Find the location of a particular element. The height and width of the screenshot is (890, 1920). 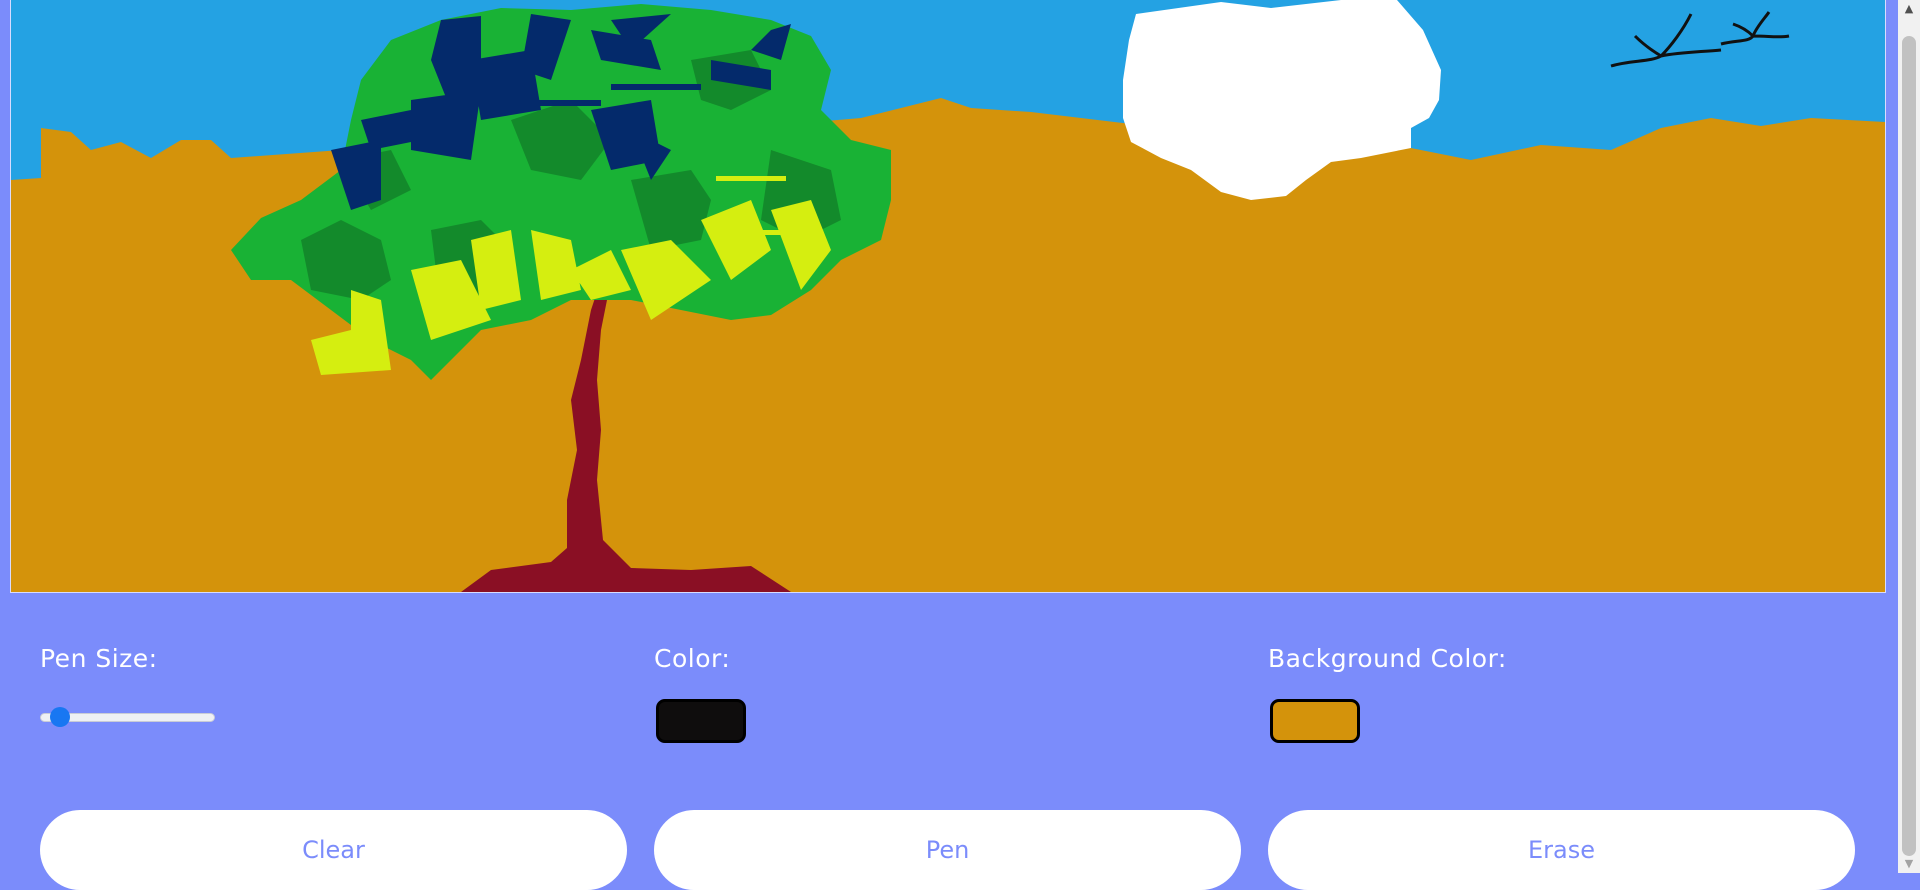

color-picker is located at coordinates (701, 721).